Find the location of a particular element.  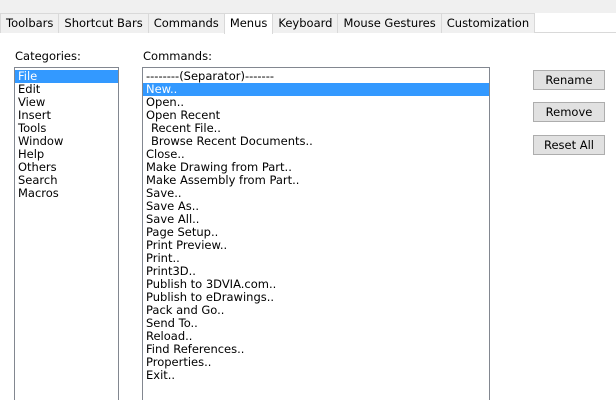

tab-shortcut-bars: Shortcut Bars is located at coordinates (103, 23).